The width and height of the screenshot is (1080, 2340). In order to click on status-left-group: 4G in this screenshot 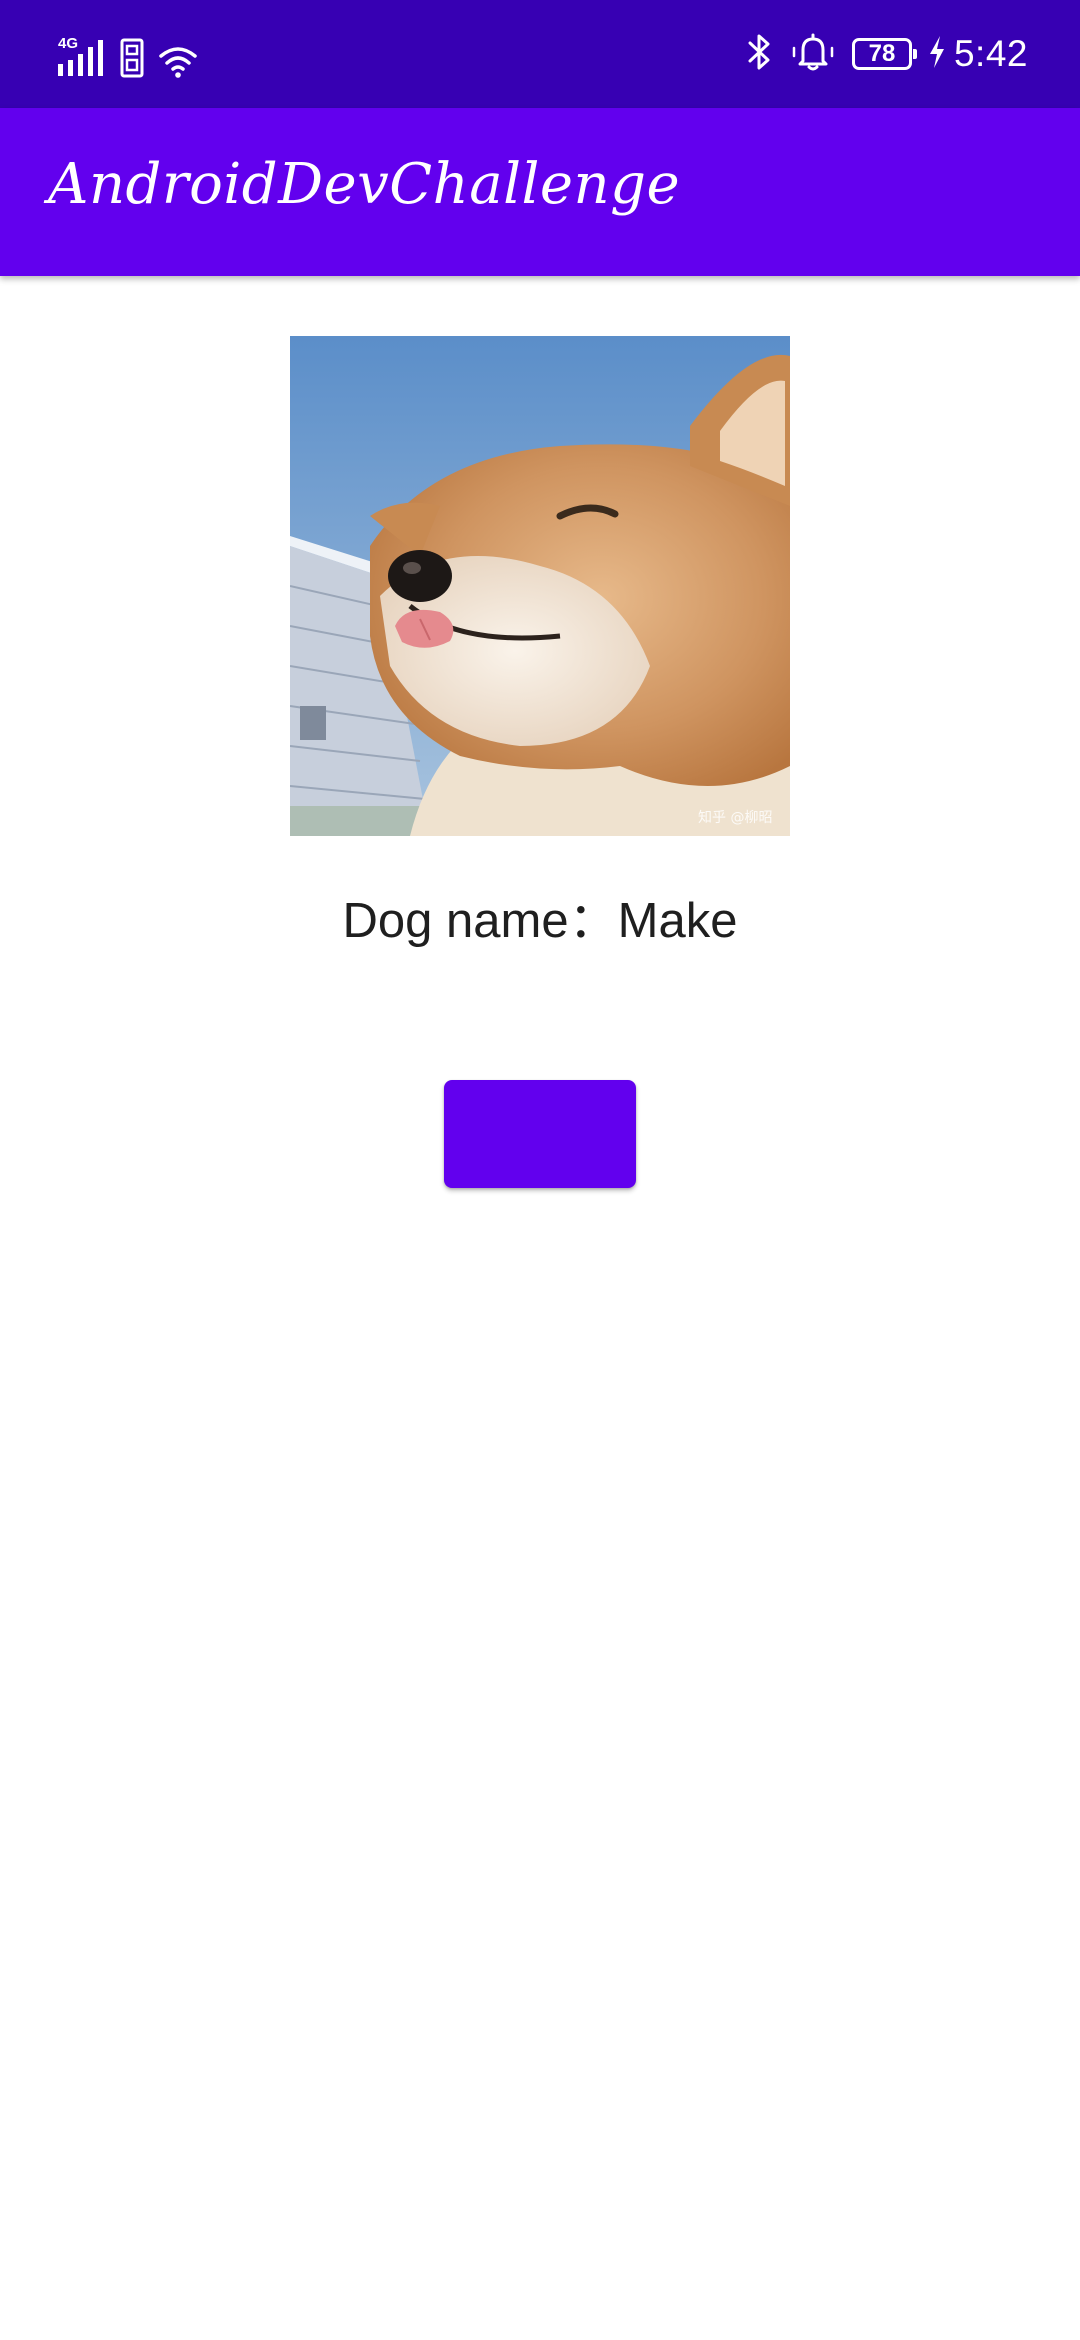, I will do `click(127, 54)`.